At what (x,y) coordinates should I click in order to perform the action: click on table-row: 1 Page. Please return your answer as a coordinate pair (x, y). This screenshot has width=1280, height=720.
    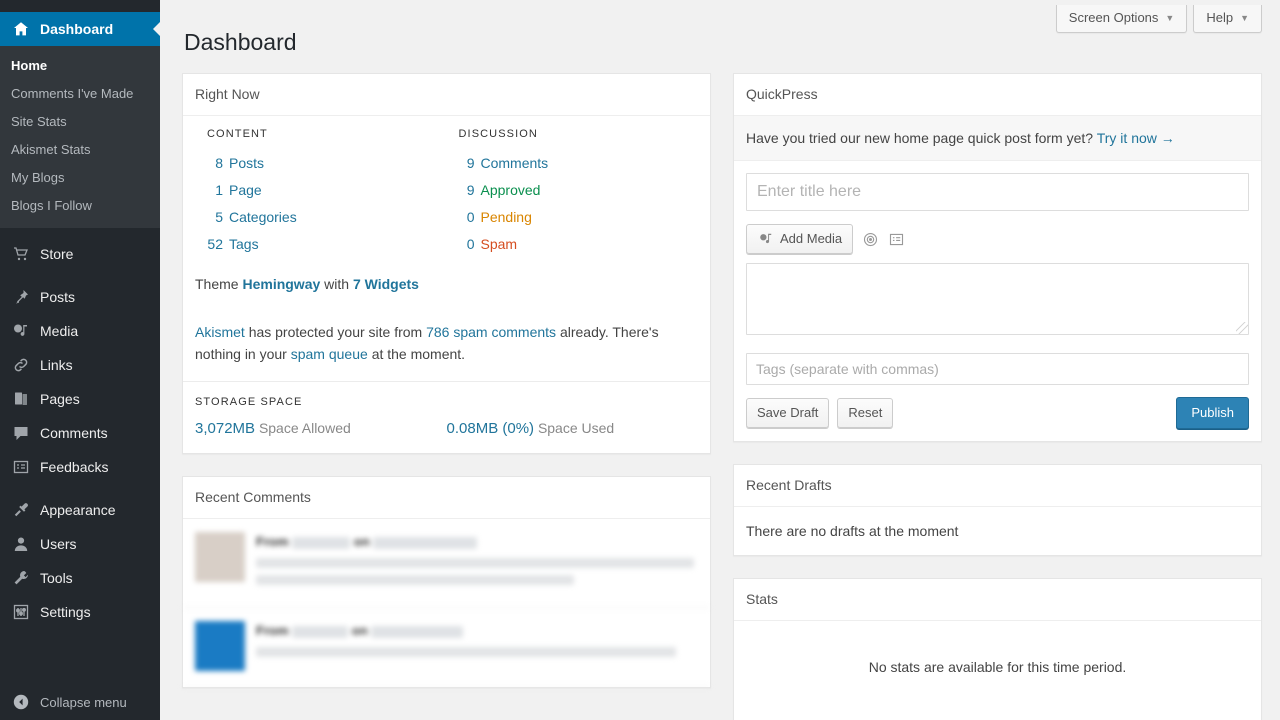
    Looking at the image, I should click on (321, 190).